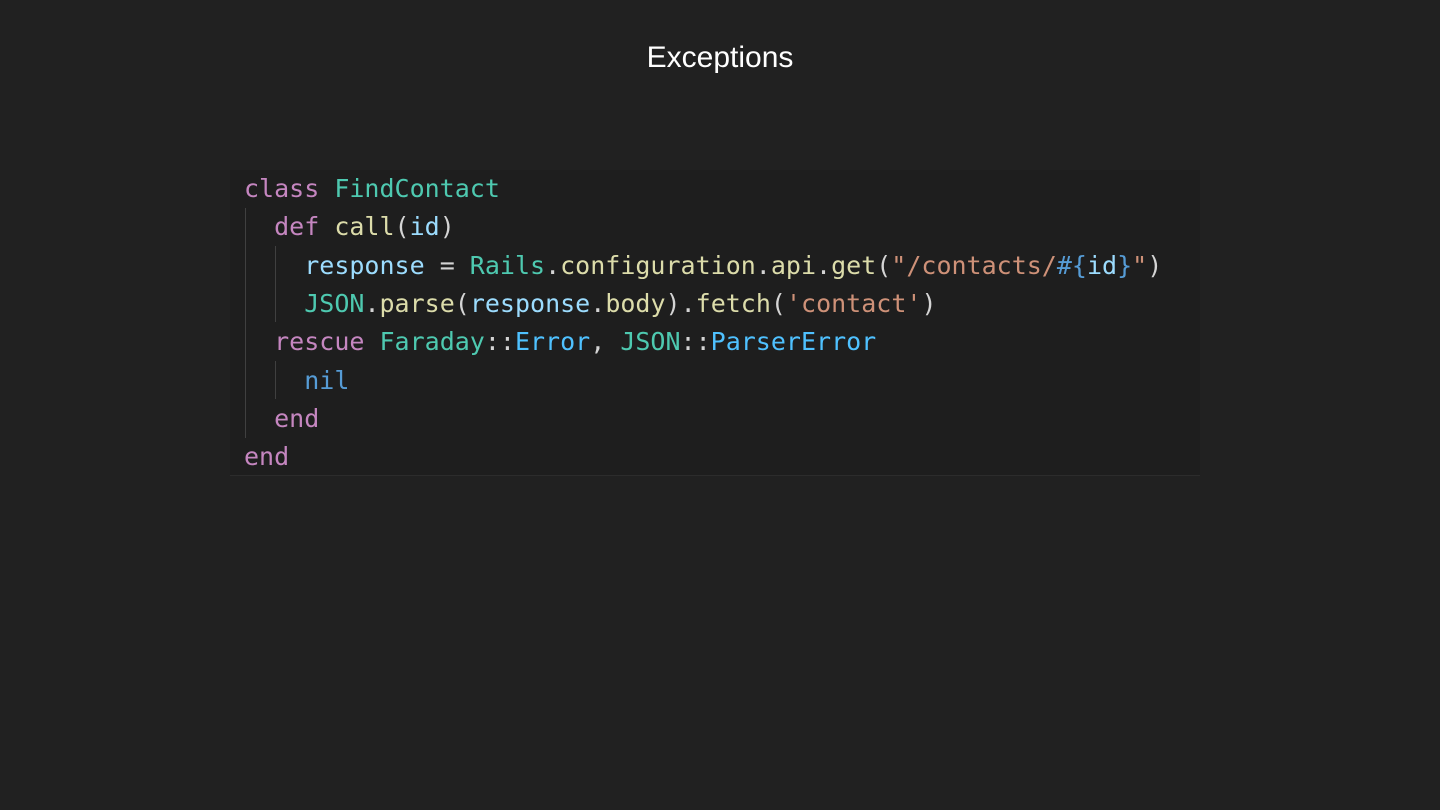 The image size is (1440, 810). What do you see at coordinates (319, 342) in the screenshot?
I see `code-token-keyword: rescue` at bounding box center [319, 342].